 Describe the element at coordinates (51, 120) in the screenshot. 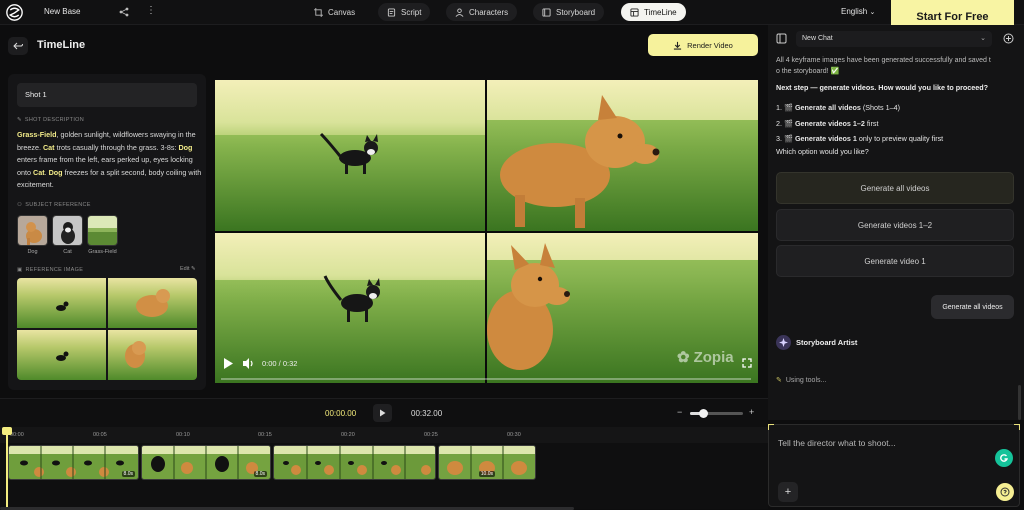

I see `shot-description-heading: ✎ SHOT DESCRIPTION` at that location.